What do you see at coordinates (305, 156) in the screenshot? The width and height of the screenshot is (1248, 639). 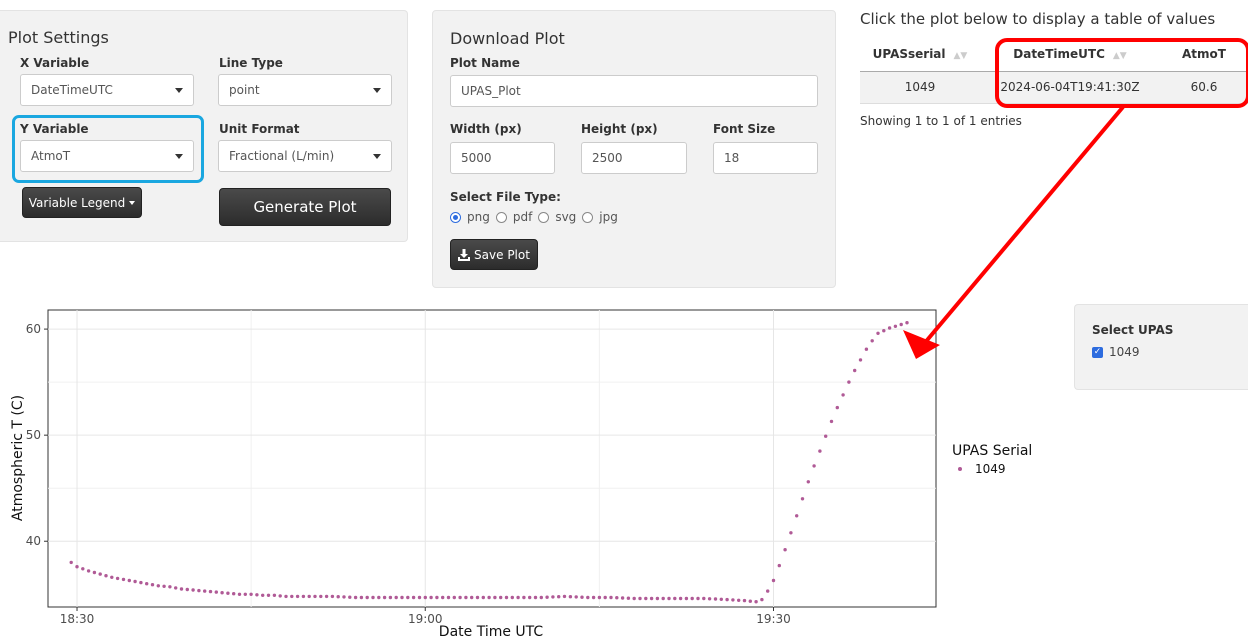 I see `unit-format-select: Fractional (L/min)` at bounding box center [305, 156].